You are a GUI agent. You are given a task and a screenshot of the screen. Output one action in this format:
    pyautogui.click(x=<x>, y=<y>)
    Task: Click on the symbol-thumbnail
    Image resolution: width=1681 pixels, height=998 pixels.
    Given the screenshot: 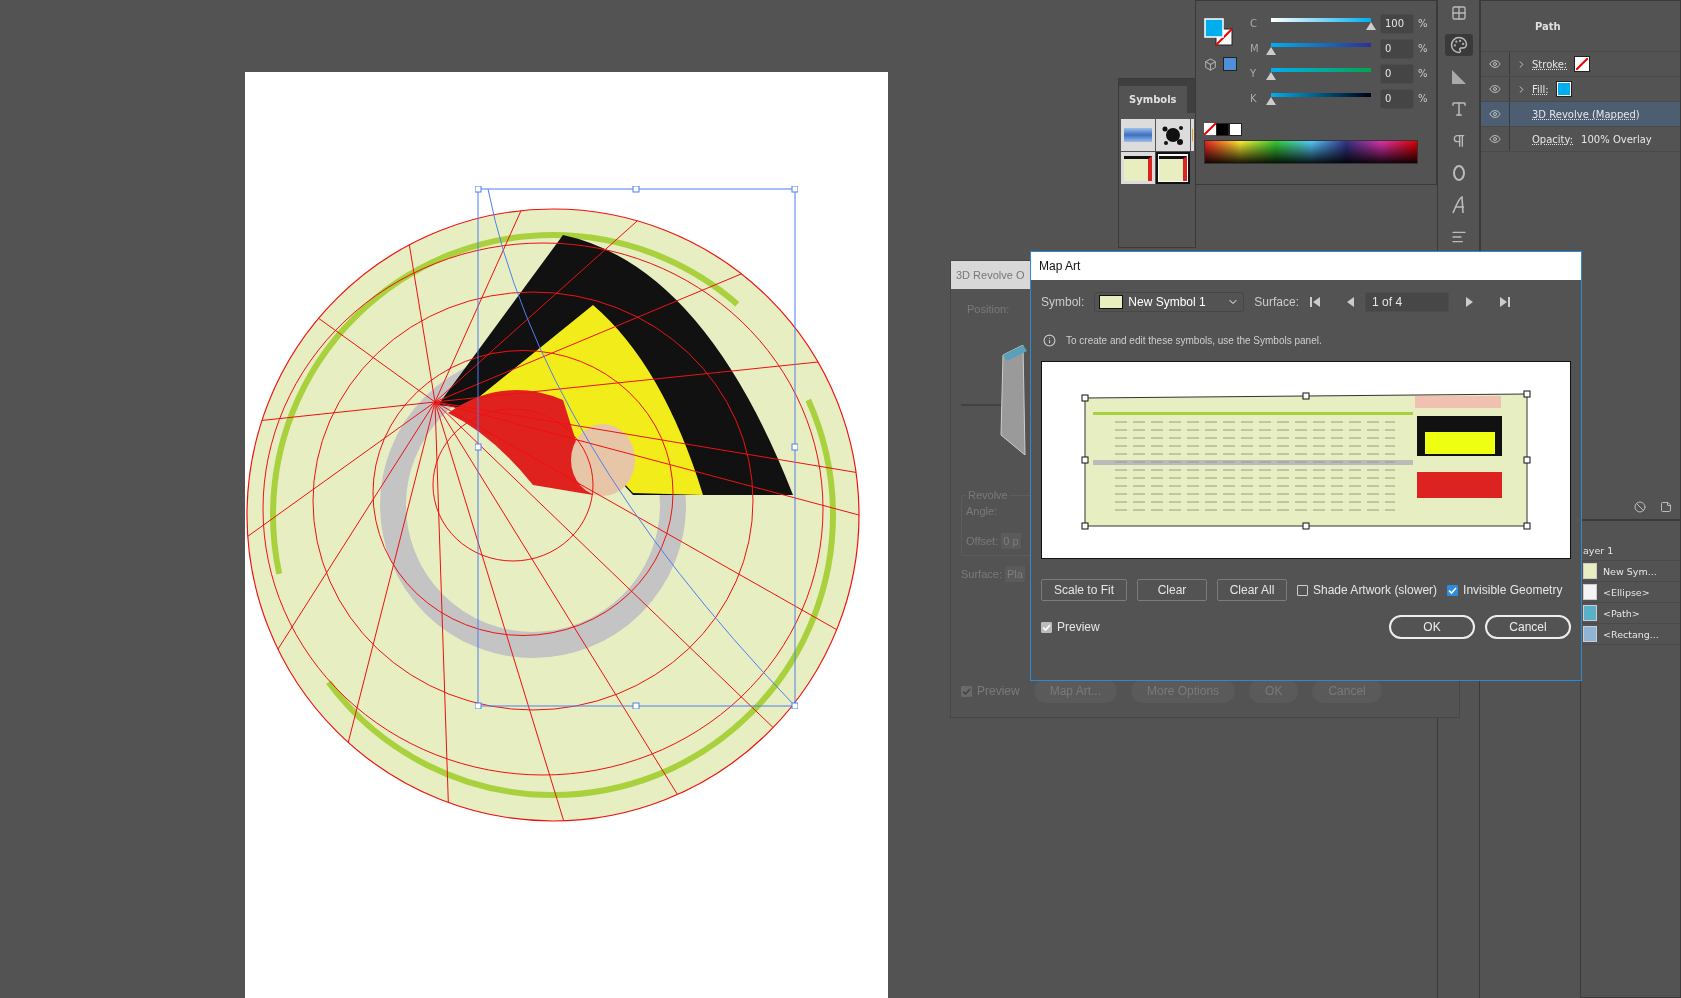 What is the action you would take?
    pyautogui.click(x=1173, y=168)
    